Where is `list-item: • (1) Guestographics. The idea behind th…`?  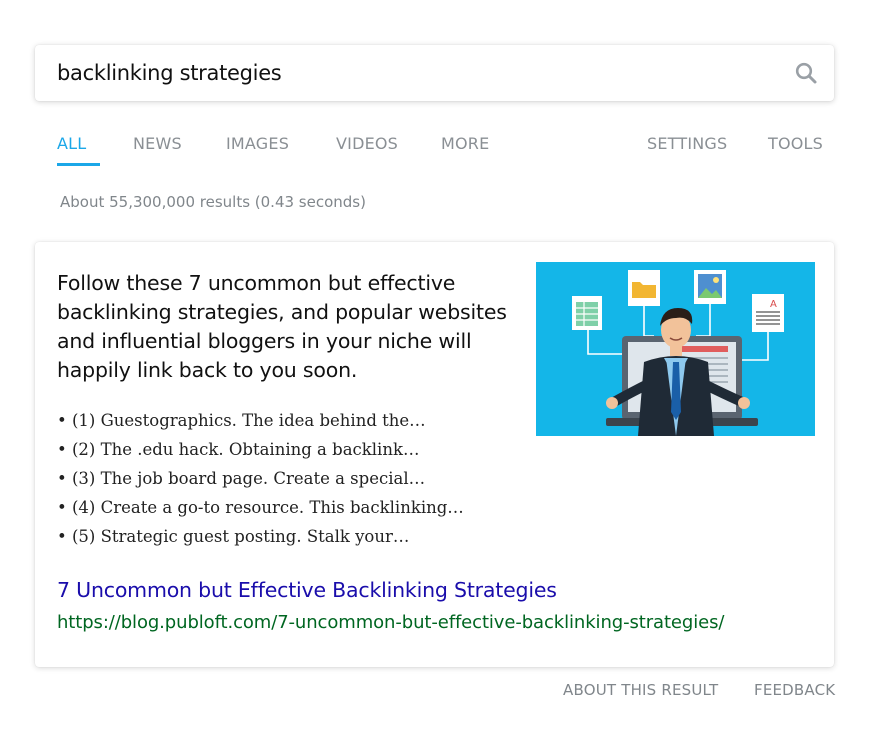
list-item: • (1) Guestographics. The idea behind th… is located at coordinates (241, 420).